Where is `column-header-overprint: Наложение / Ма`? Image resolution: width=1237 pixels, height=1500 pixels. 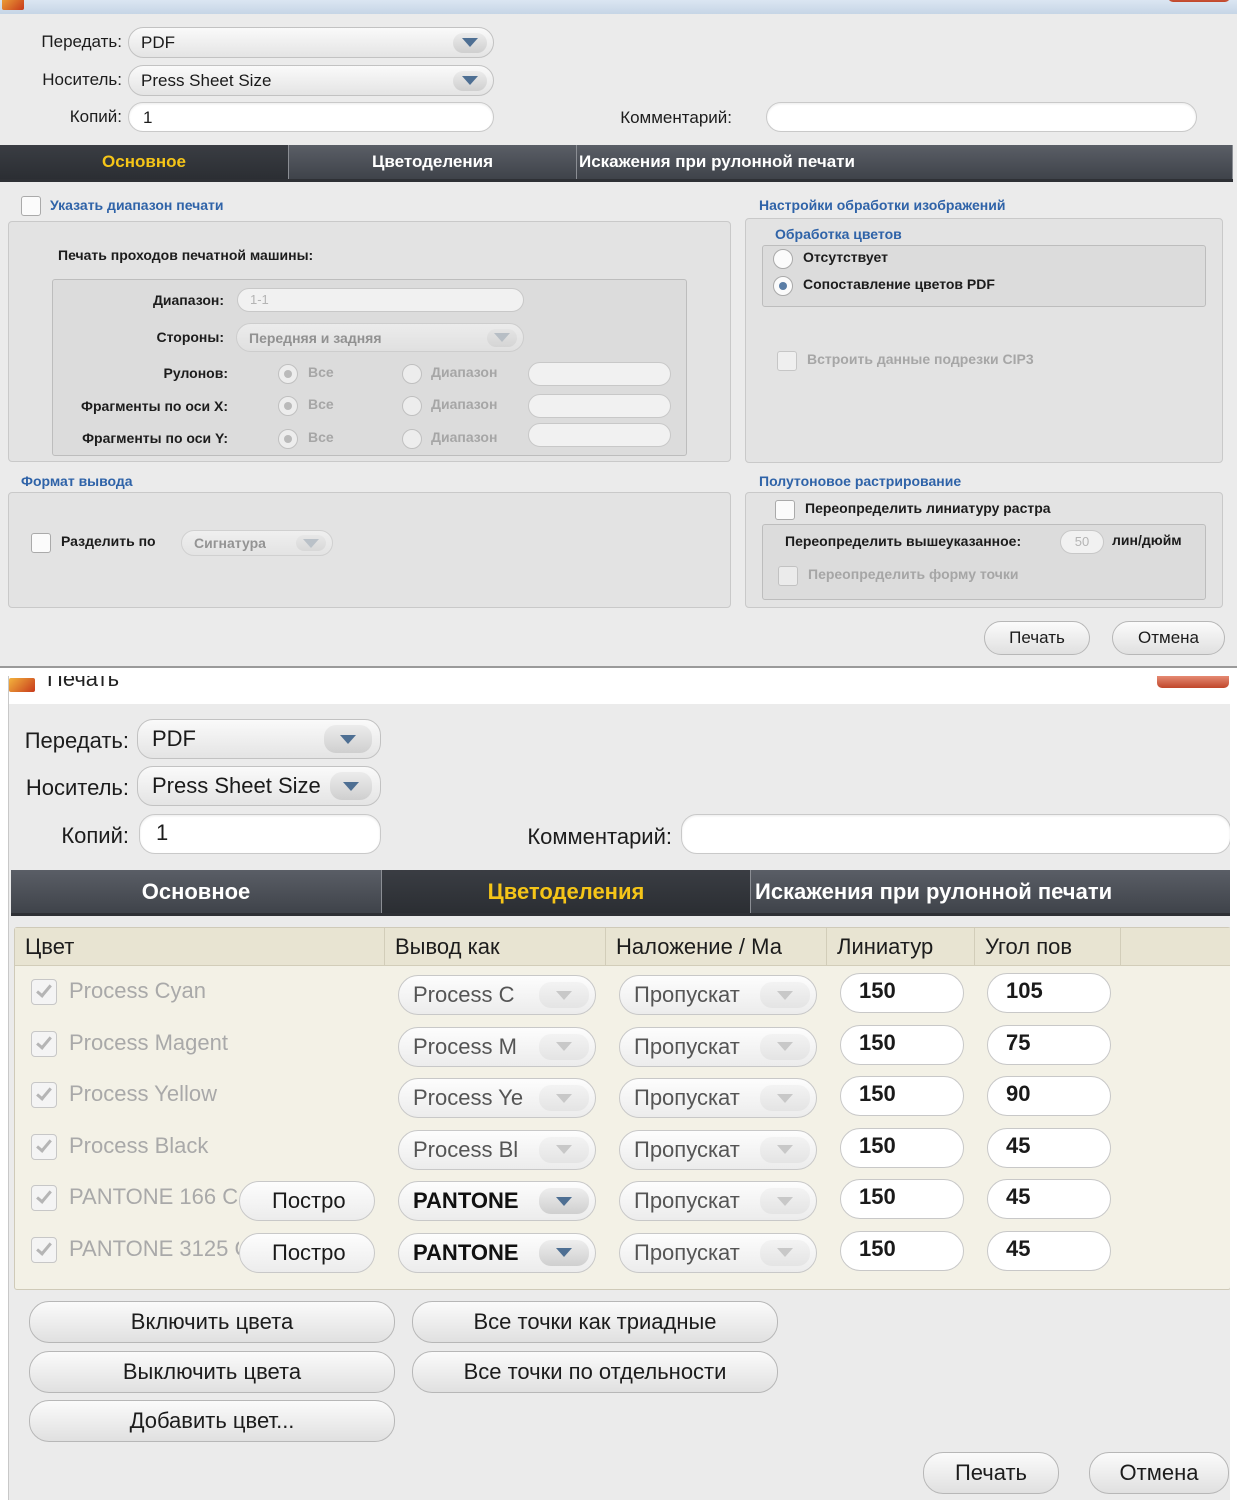 column-header-overprint: Наложение / Ма is located at coordinates (716, 947).